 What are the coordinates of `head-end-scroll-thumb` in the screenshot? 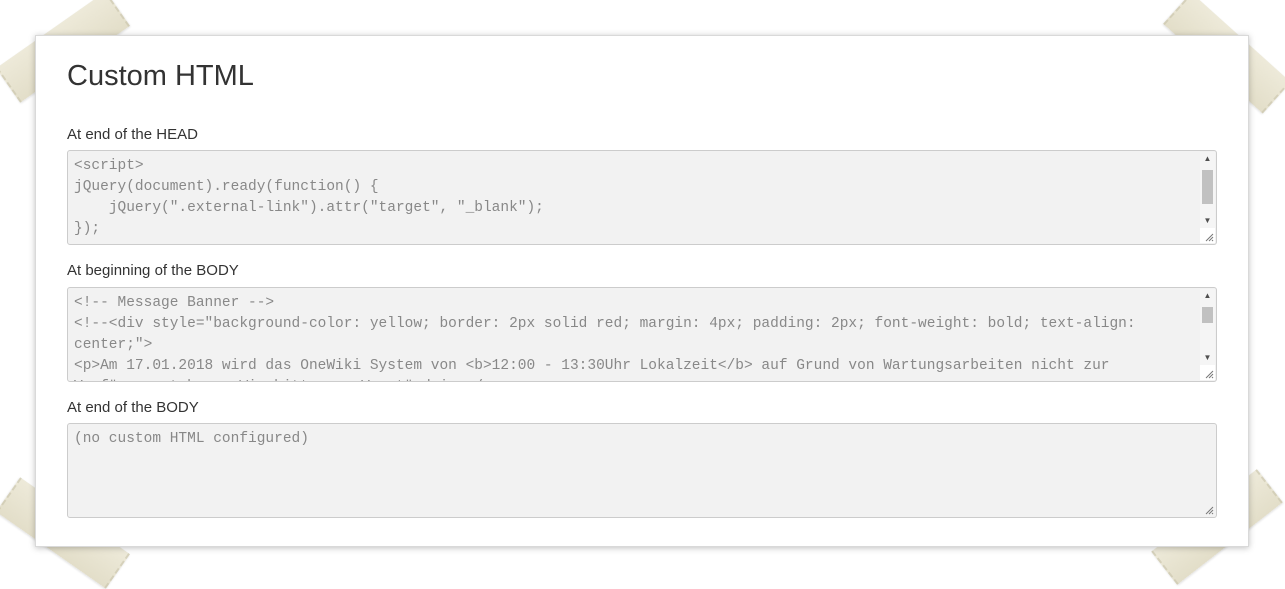 It's located at (1207, 187).